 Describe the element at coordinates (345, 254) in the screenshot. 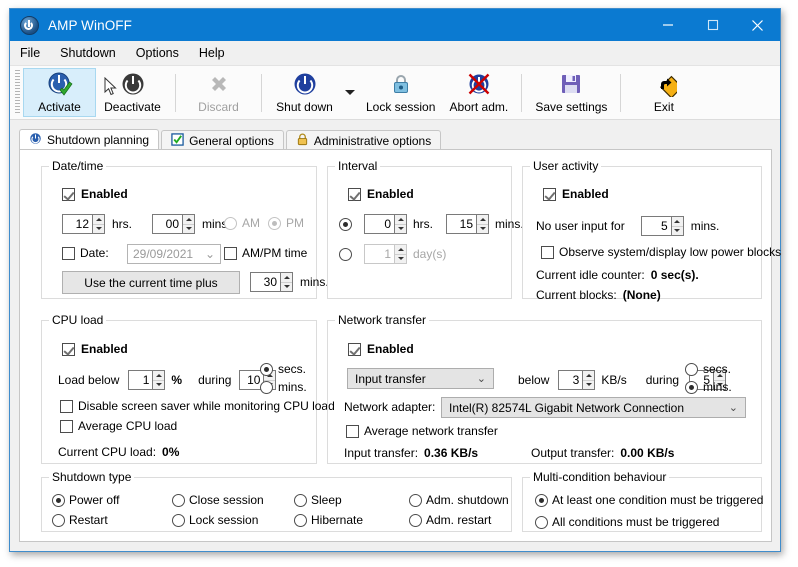

I see `interval-days-radio` at that location.